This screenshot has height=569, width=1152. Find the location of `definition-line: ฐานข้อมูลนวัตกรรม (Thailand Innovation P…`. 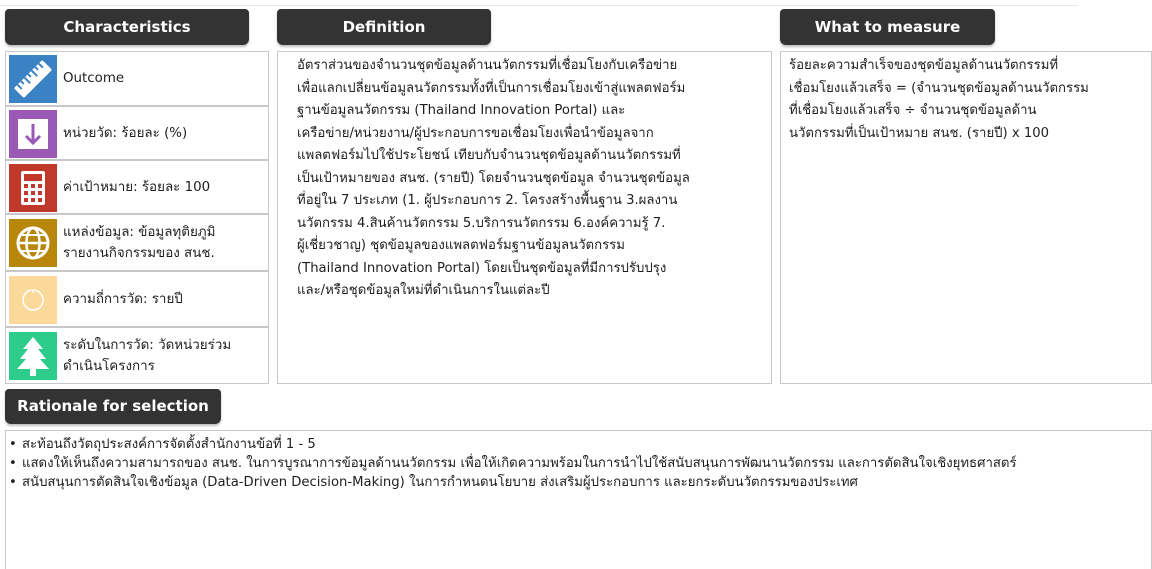

definition-line: ฐานข้อมูลนวัตกรรม (Thailand Innovation P… is located at coordinates (461, 110).